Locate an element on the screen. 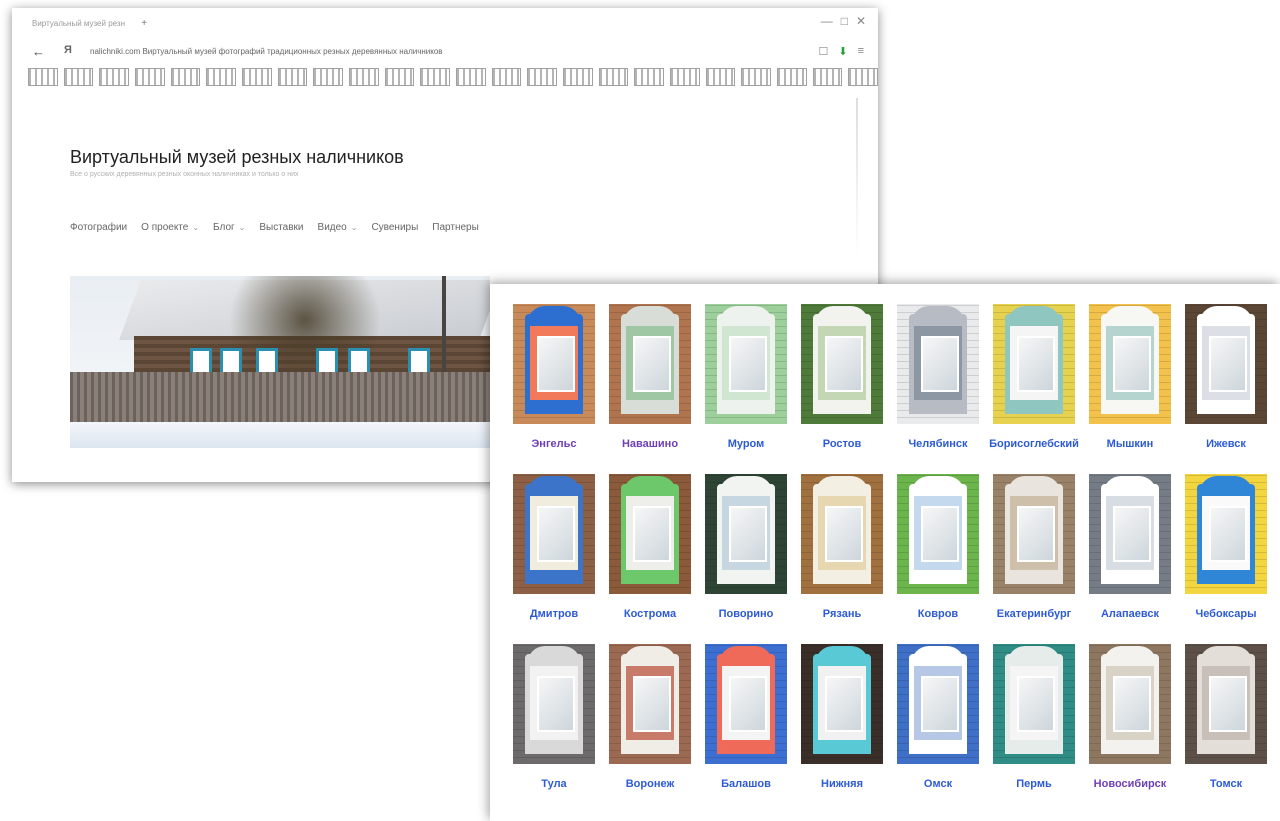  city-card: Алапаевск is located at coordinates (1130, 549).